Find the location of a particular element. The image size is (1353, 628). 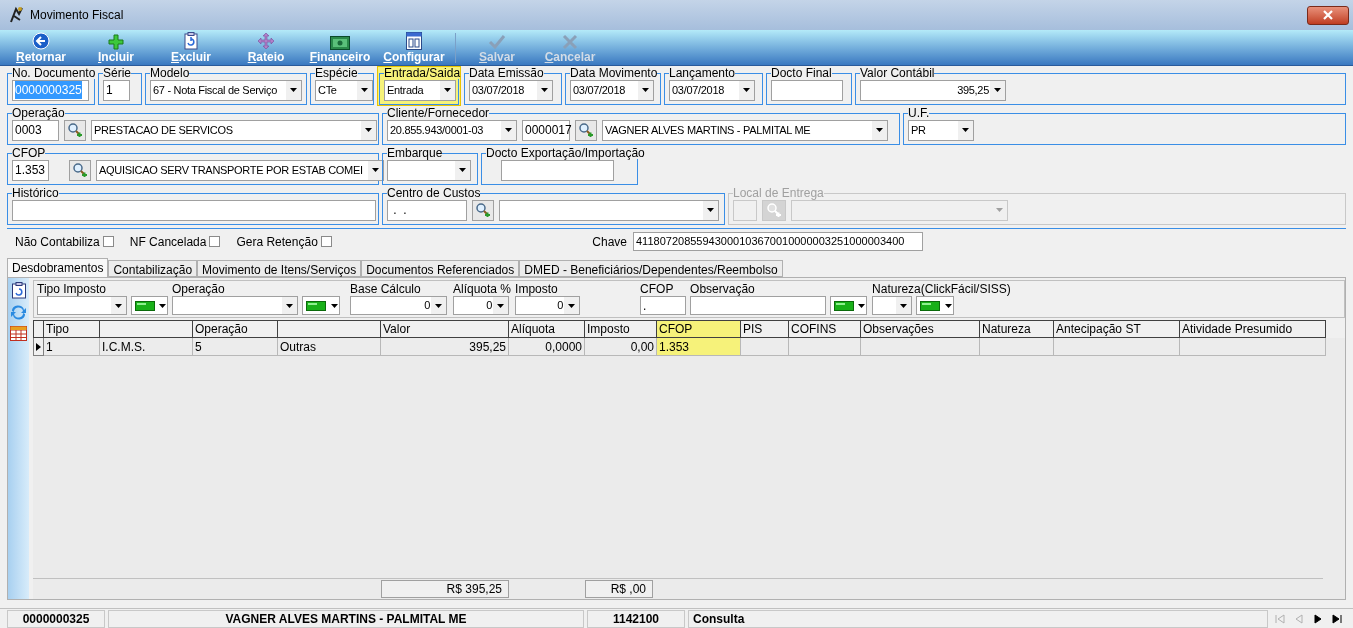

column-header: Observações is located at coordinates (920, 329).